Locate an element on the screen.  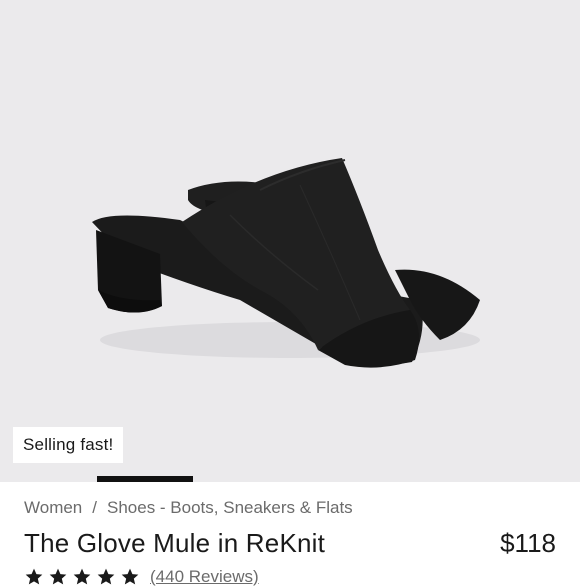
product-rating: (440 Reviews) is located at coordinates (141, 577).